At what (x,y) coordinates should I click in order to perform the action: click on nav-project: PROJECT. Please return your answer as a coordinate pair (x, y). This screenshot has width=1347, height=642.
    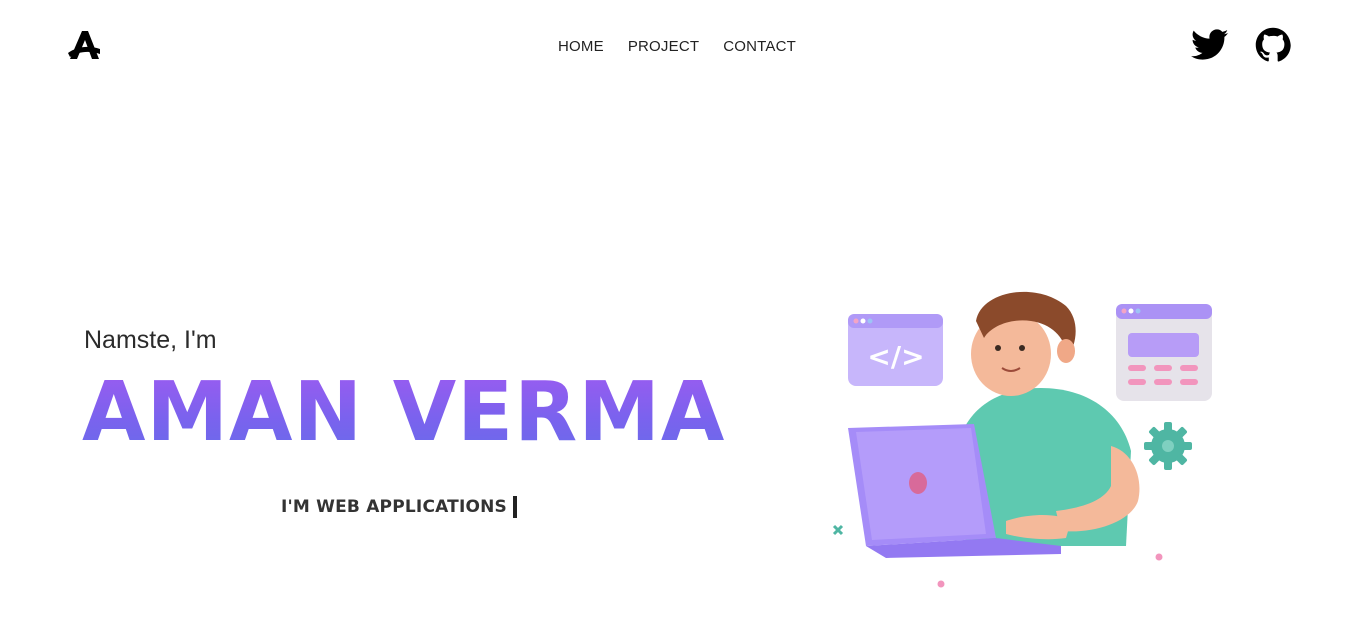
    Looking at the image, I should click on (663, 46).